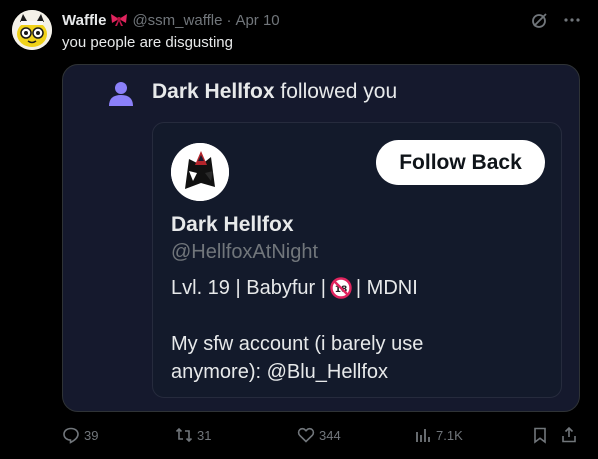  Describe the element at coordinates (121, 94) in the screenshot. I see `person-icon` at that location.